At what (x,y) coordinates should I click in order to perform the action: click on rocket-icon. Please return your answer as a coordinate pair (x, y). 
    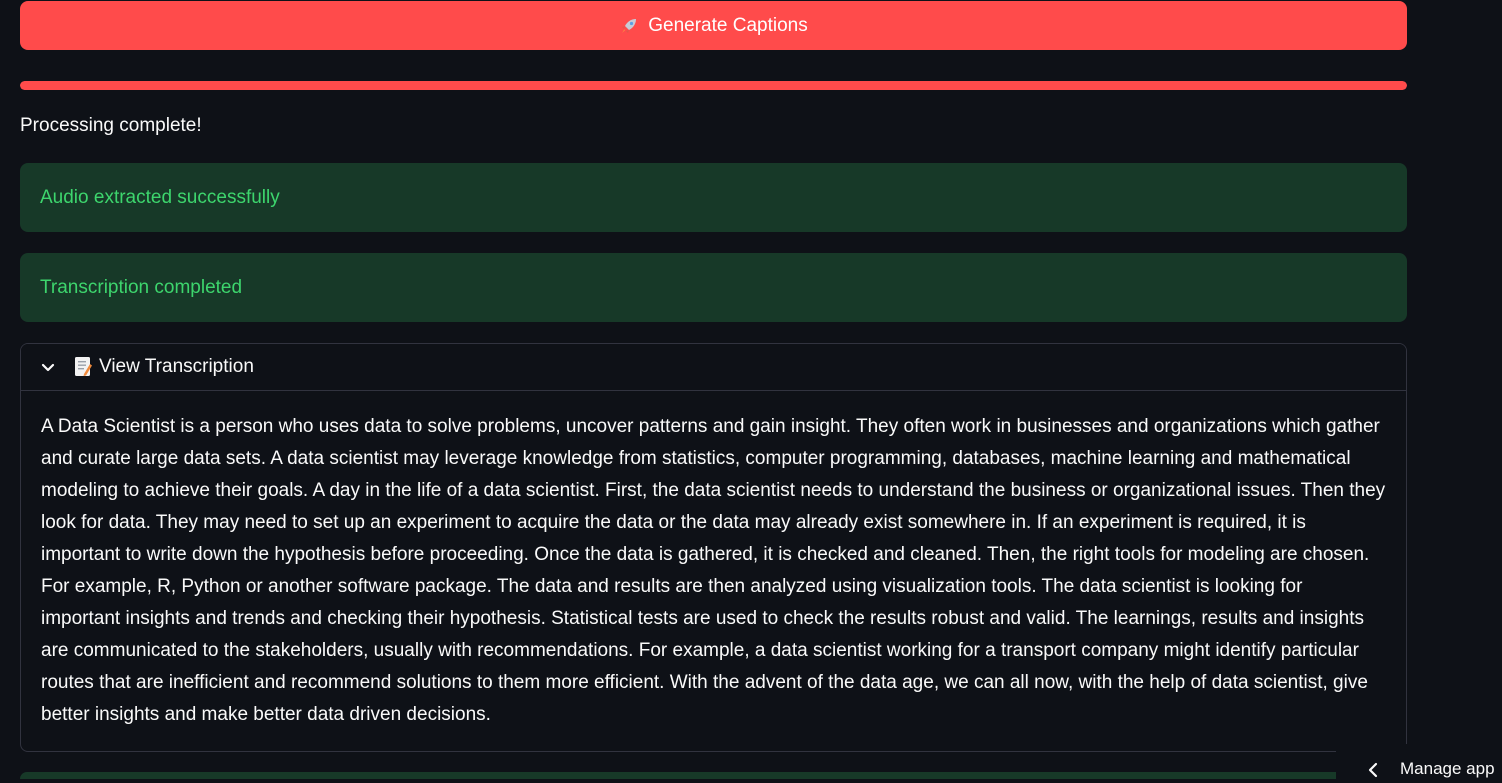
    Looking at the image, I should click on (629, 26).